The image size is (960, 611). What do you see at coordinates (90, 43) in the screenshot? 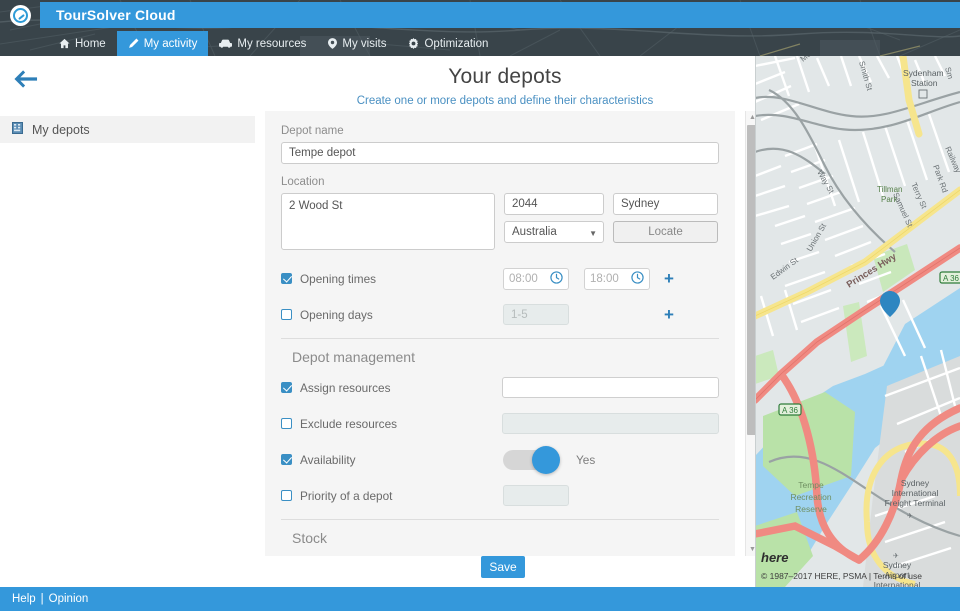
I see `nav-item-home-label: Home` at bounding box center [90, 43].